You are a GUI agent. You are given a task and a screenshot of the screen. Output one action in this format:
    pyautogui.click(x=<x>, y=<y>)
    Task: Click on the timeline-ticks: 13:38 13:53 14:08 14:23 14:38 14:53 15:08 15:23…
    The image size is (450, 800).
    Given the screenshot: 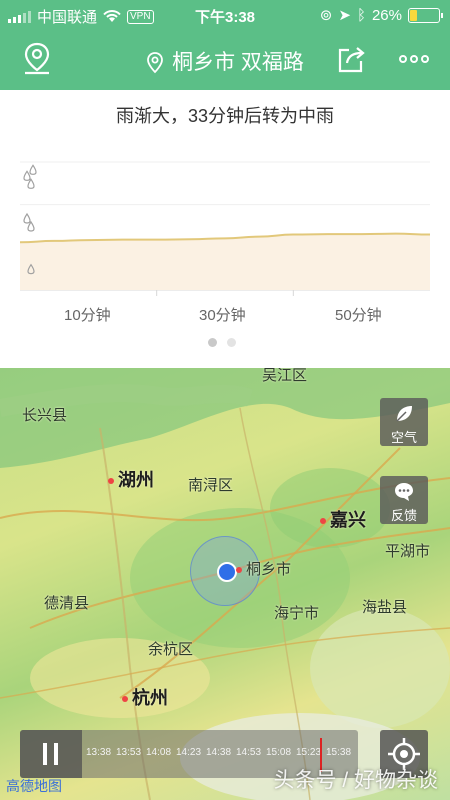 What is the action you would take?
    pyautogui.click(x=221, y=752)
    